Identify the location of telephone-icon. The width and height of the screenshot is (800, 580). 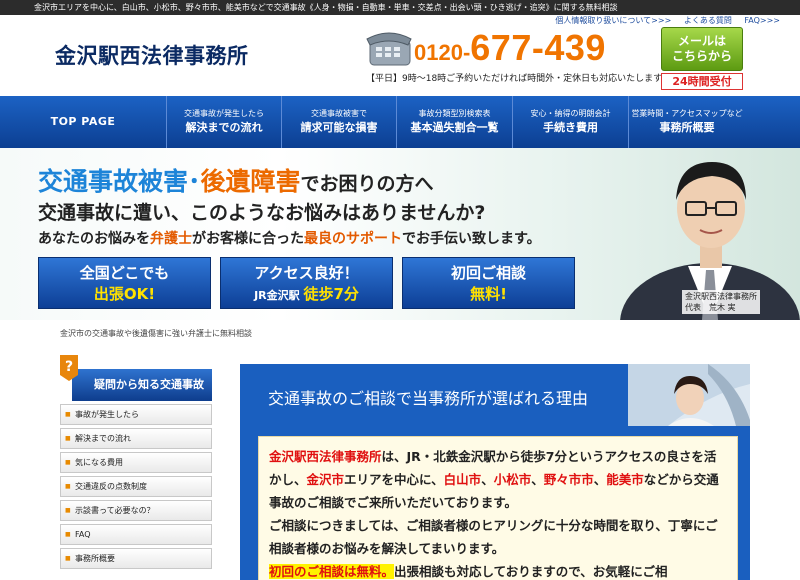
(389, 49).